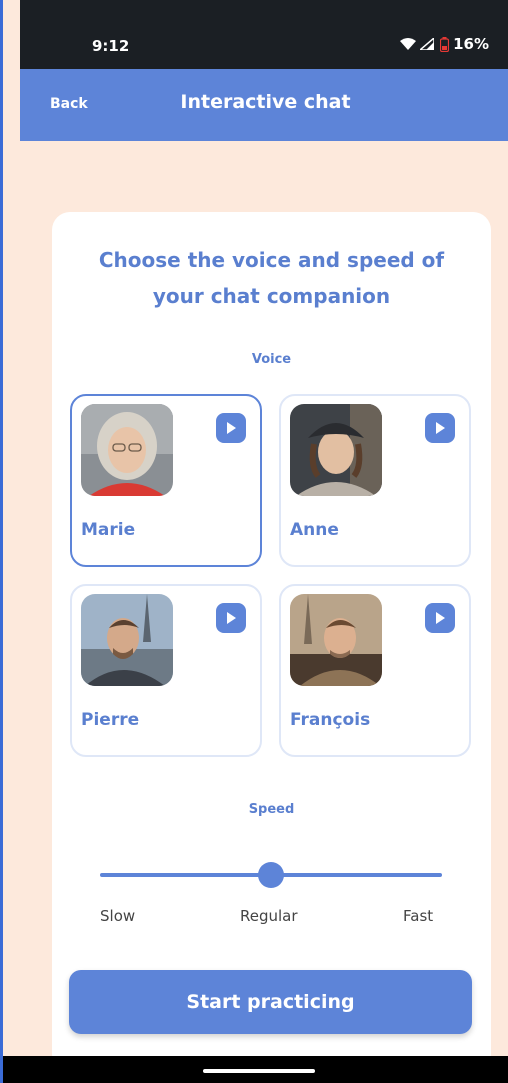 This screenshot has width=508, height=1083. I want to click on slider-thumb, so click(271, 875).